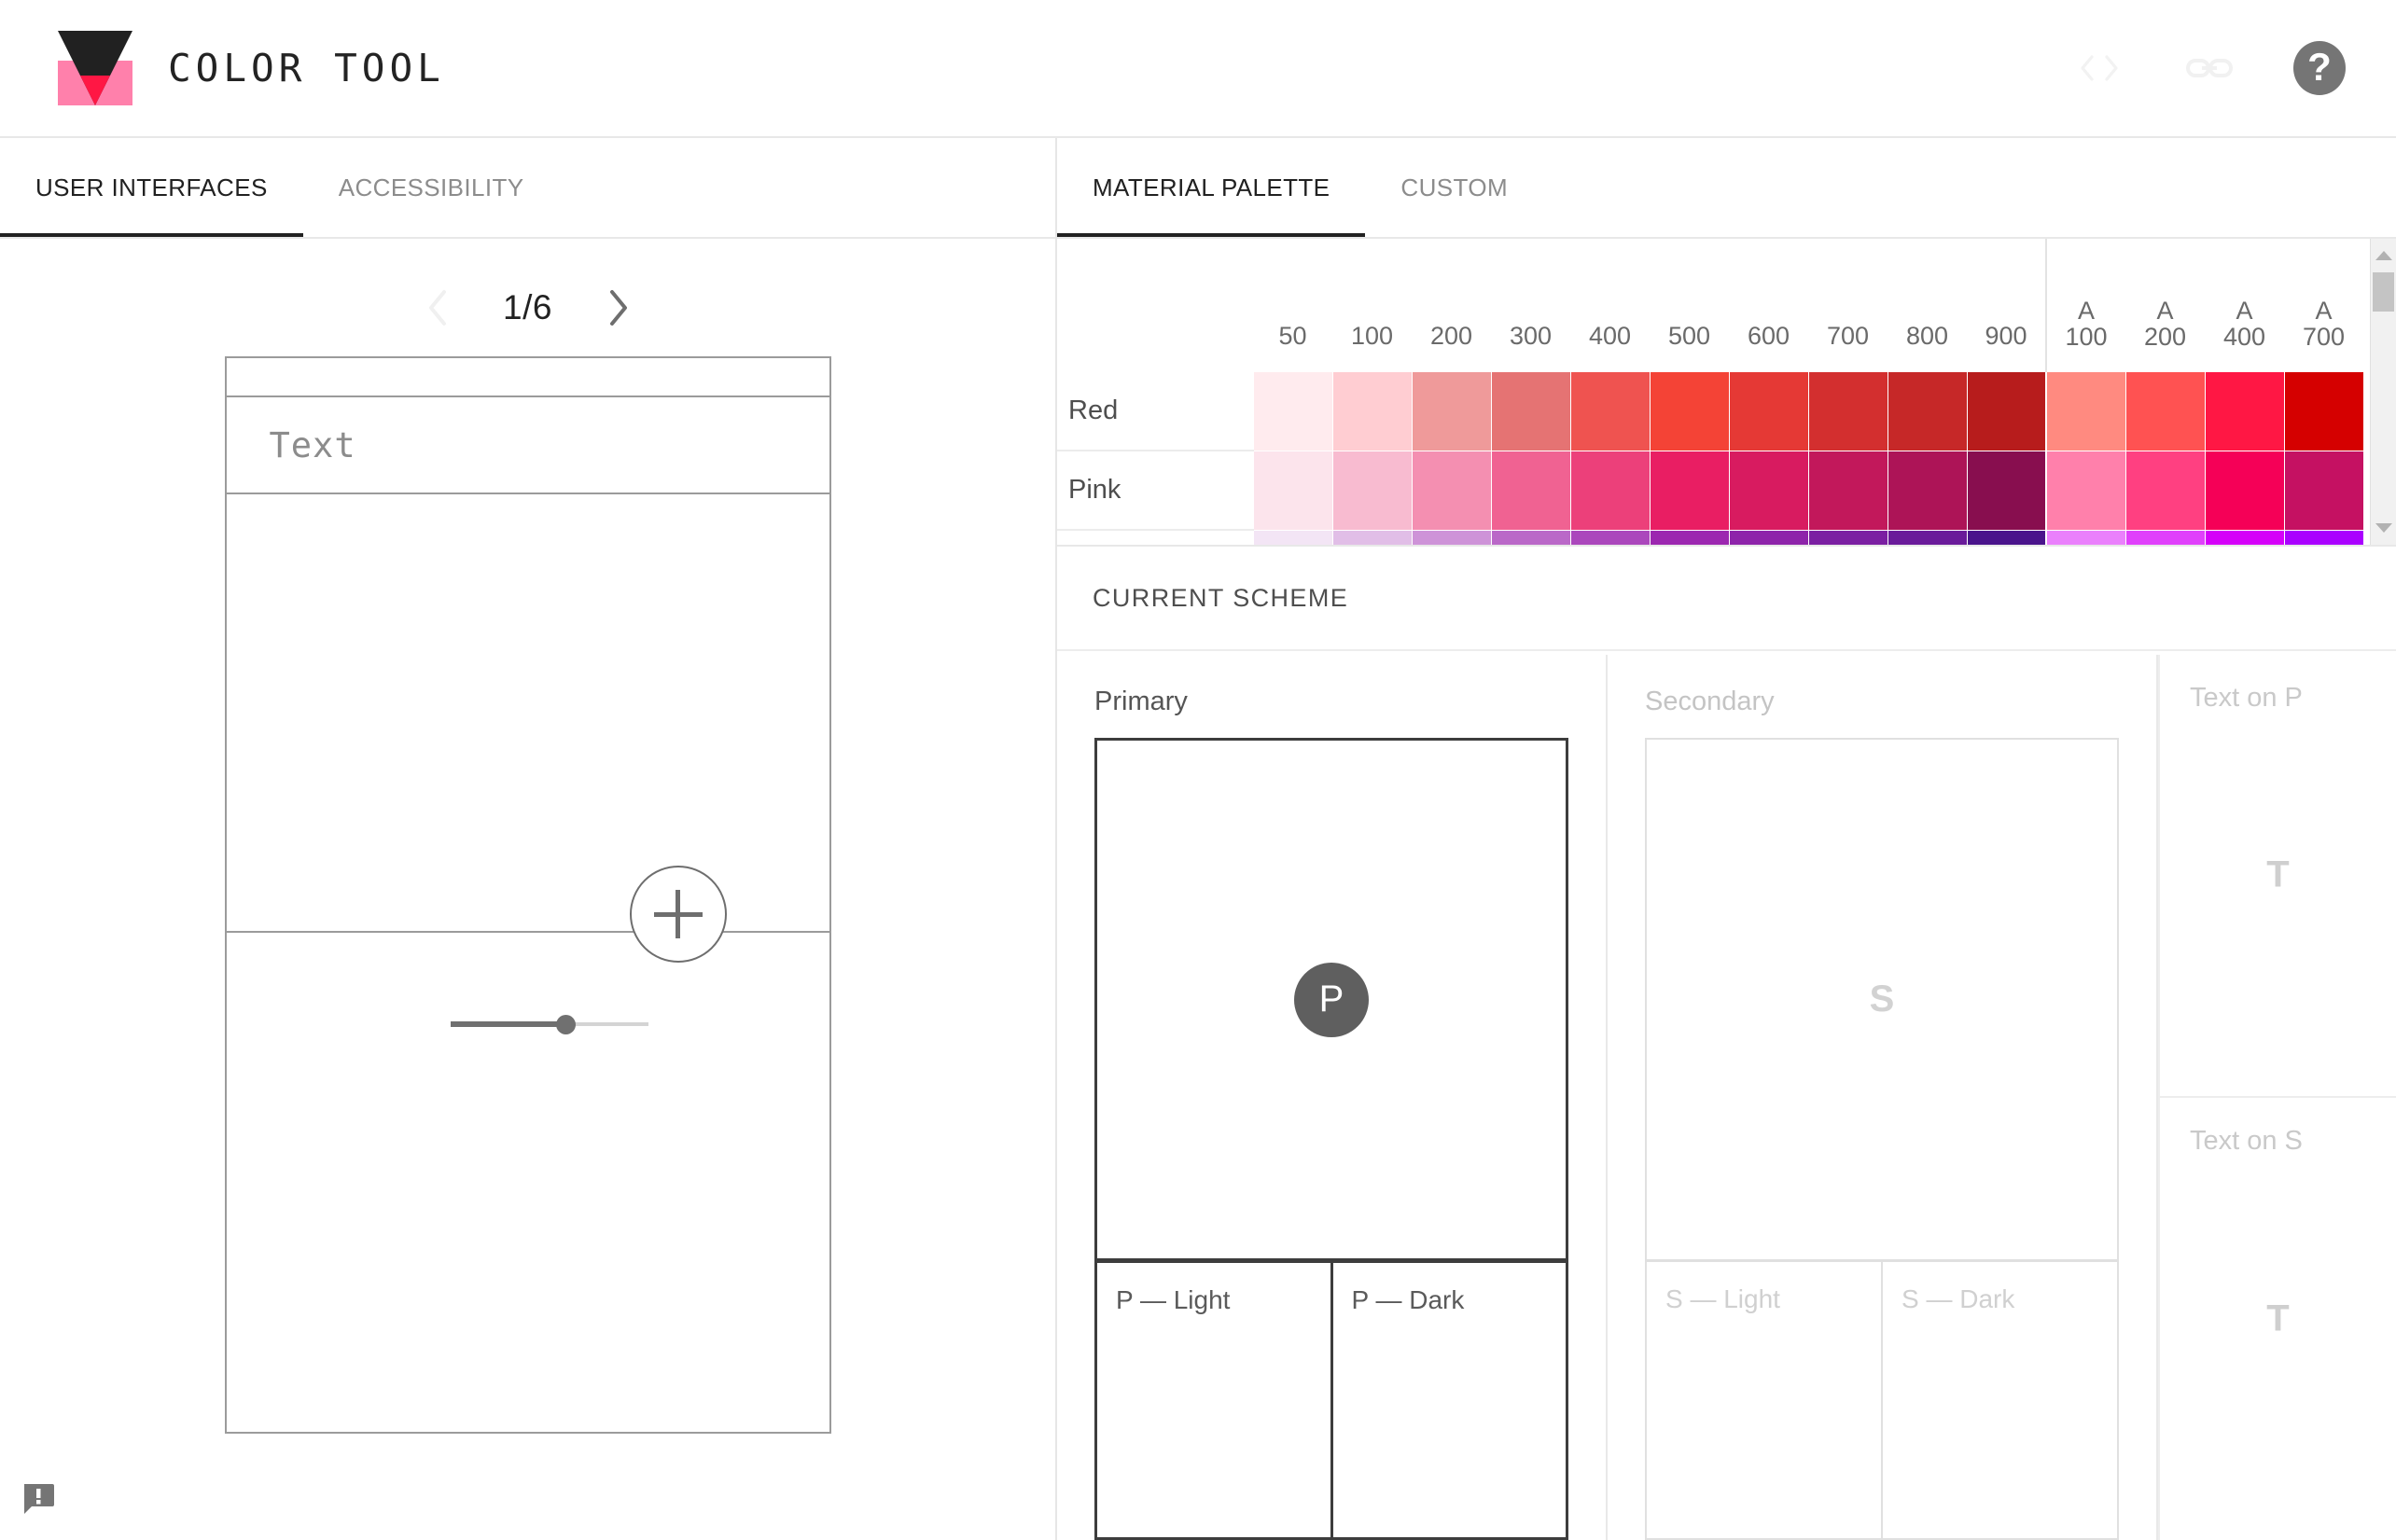 Image resolution: width=2396 pixels, height=1540 pixels. What do you see at coordinates (2277, 877) in the screenshot?
I see `text-on-primary-cell: Text on P T` at bounding box center [2277, 877].